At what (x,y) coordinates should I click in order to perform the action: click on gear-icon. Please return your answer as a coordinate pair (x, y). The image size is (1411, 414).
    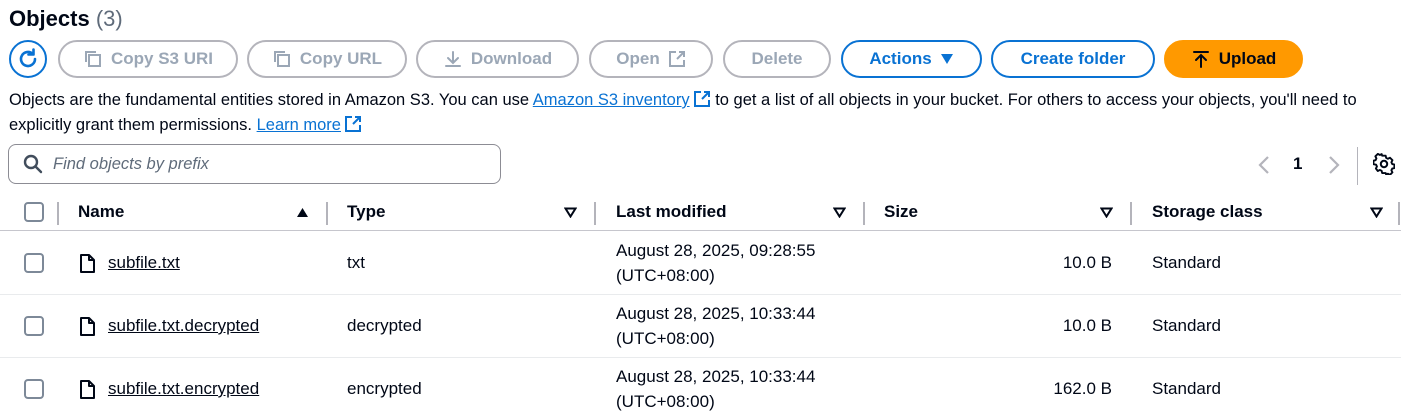
    Looking at the image, I should click on (1384, 164).